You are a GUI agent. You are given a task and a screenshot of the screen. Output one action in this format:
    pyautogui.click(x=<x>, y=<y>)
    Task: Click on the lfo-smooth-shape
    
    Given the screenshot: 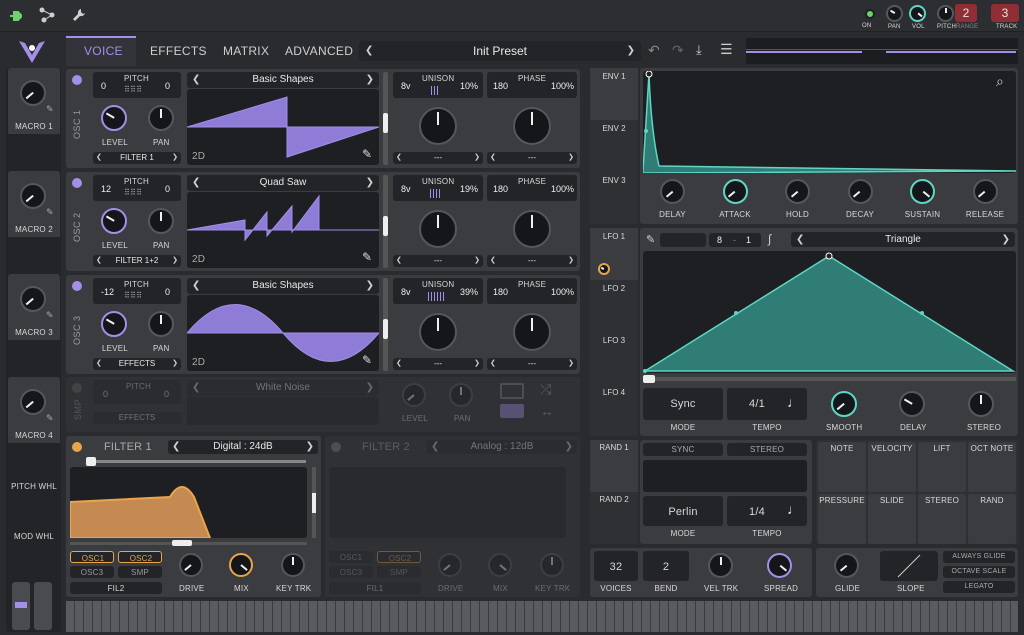 What is the action you would take?
    pyautogui.click(x=683, y=240)
    